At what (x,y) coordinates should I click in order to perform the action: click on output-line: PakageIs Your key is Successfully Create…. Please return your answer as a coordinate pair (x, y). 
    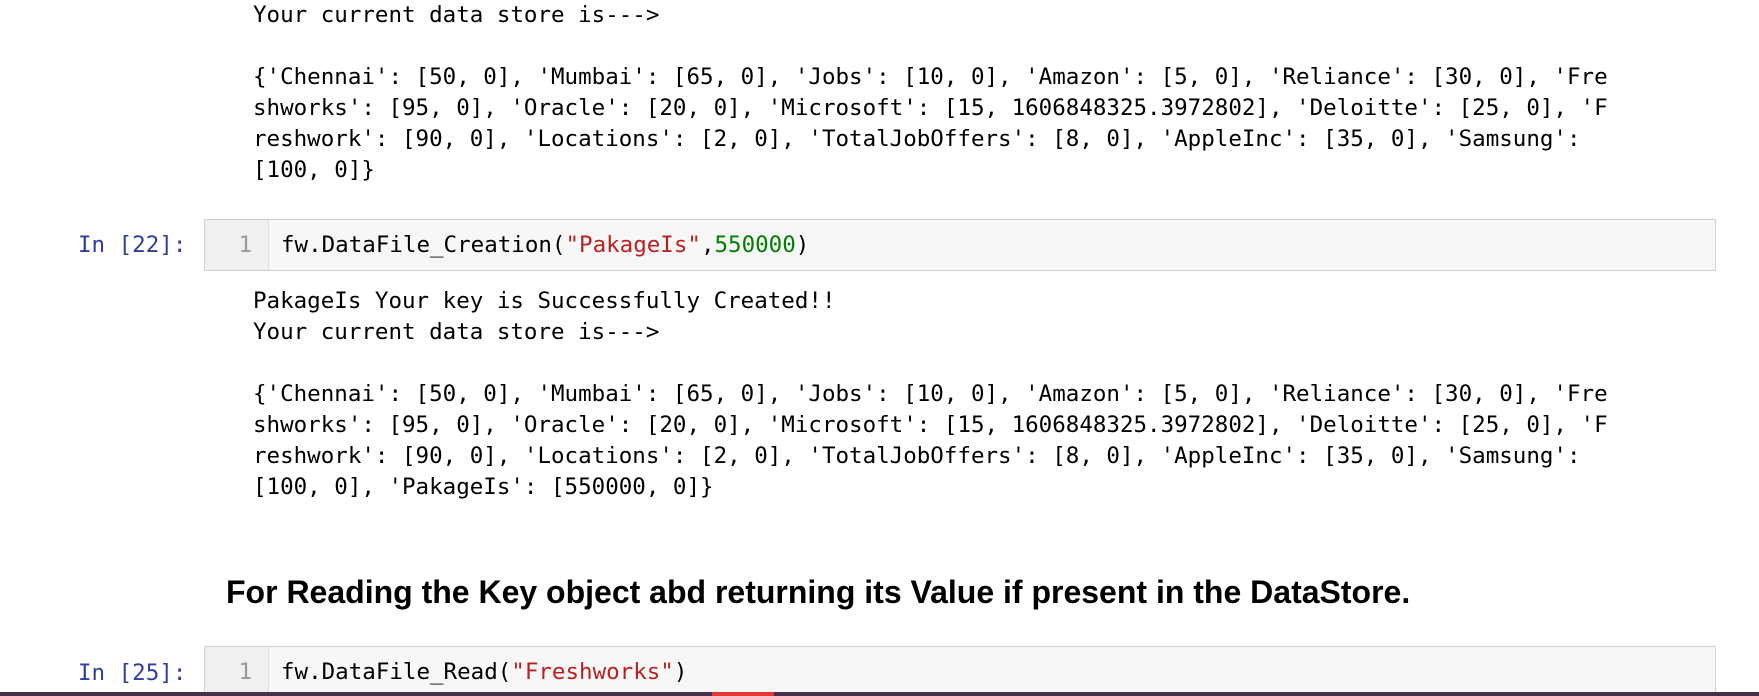
    Looking at the image, I should click on (544, 301).